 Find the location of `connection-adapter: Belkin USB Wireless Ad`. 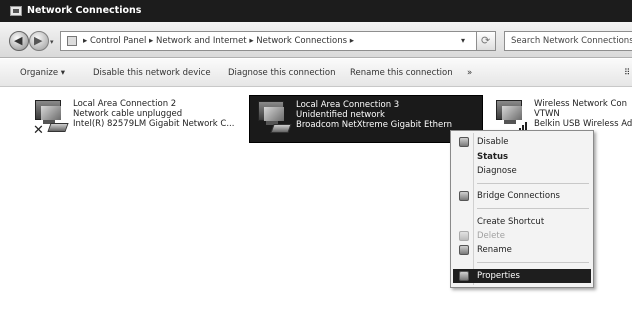

connection-adapter: Belkin USB Wireless Ad is located at coordinates (583, 124).